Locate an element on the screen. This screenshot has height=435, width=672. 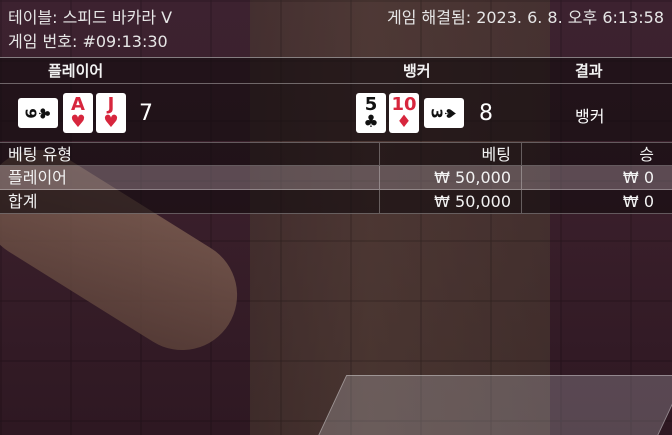
playing-card: A ♥ is located at coordinates (78, 113).